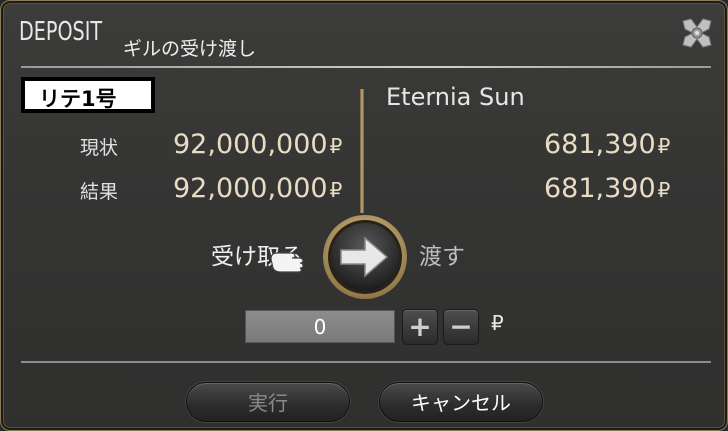 Image resolution: width=728 pixels, height=431 pixels. I want to click on player-current-amount: 92,000,000 ₽, so click(258, 144).